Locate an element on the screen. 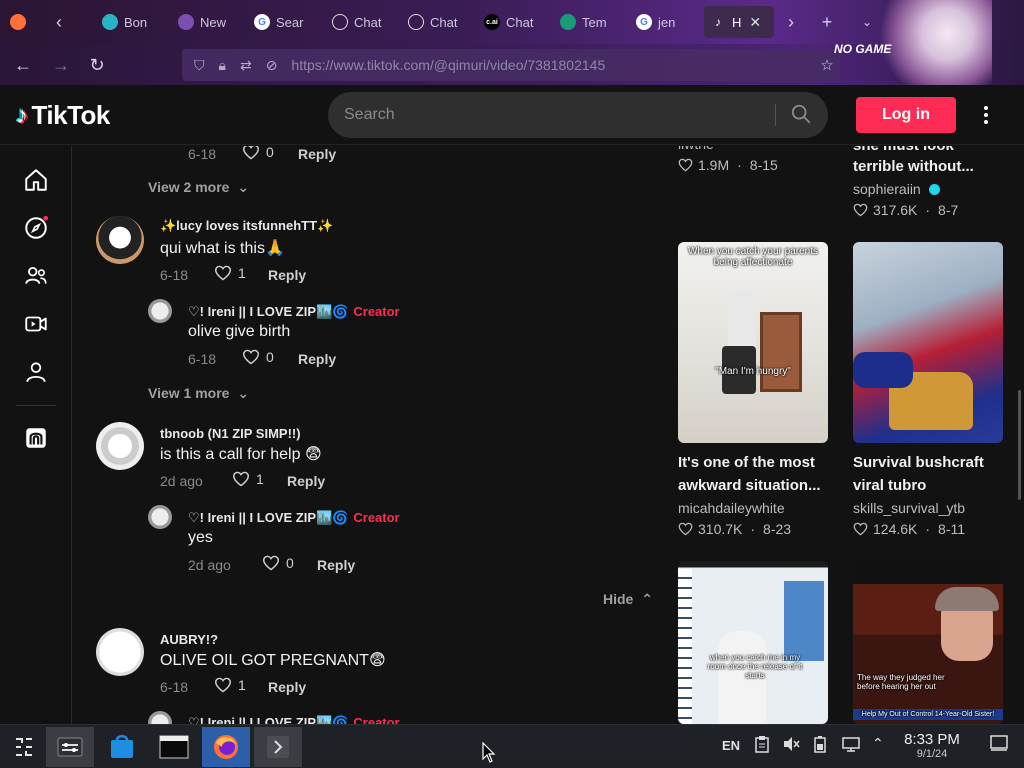  video-author: sophieraiin is located at coordinates (896, 189).